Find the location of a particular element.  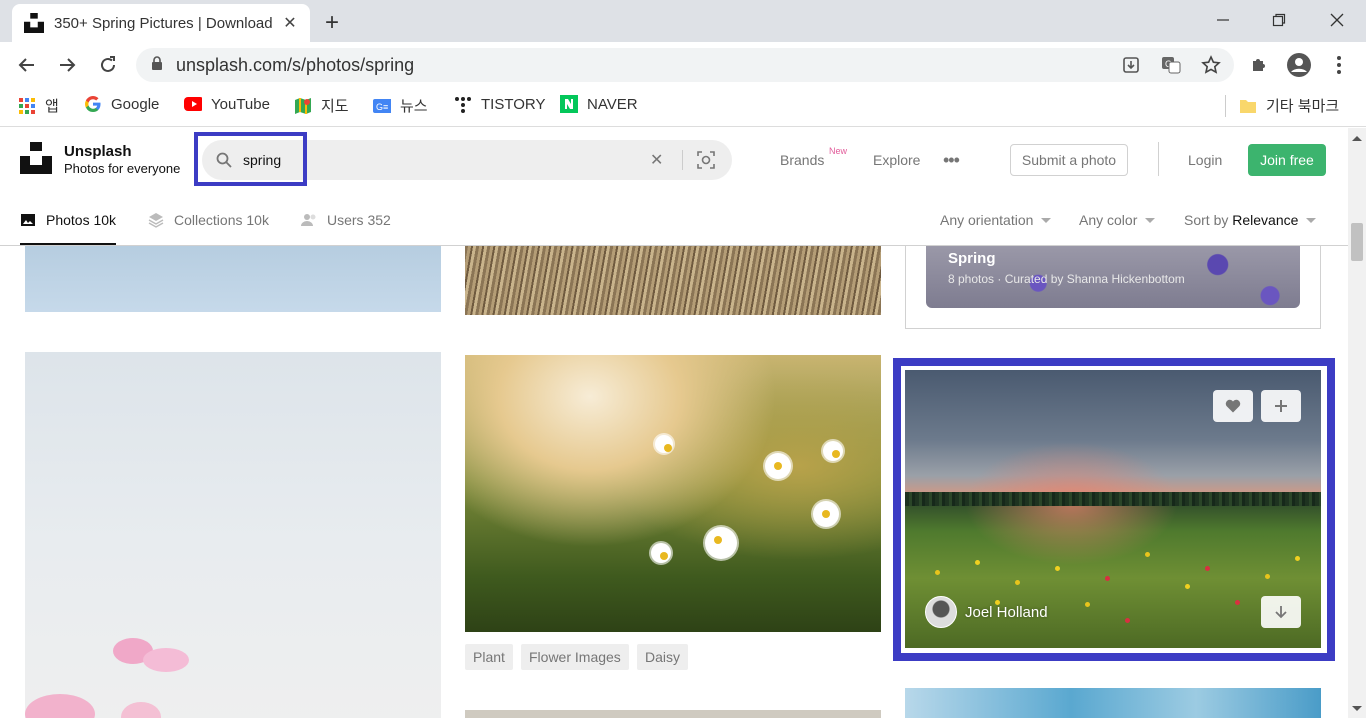

unsplash-favicon-icon is located at coordinates (34, 23).